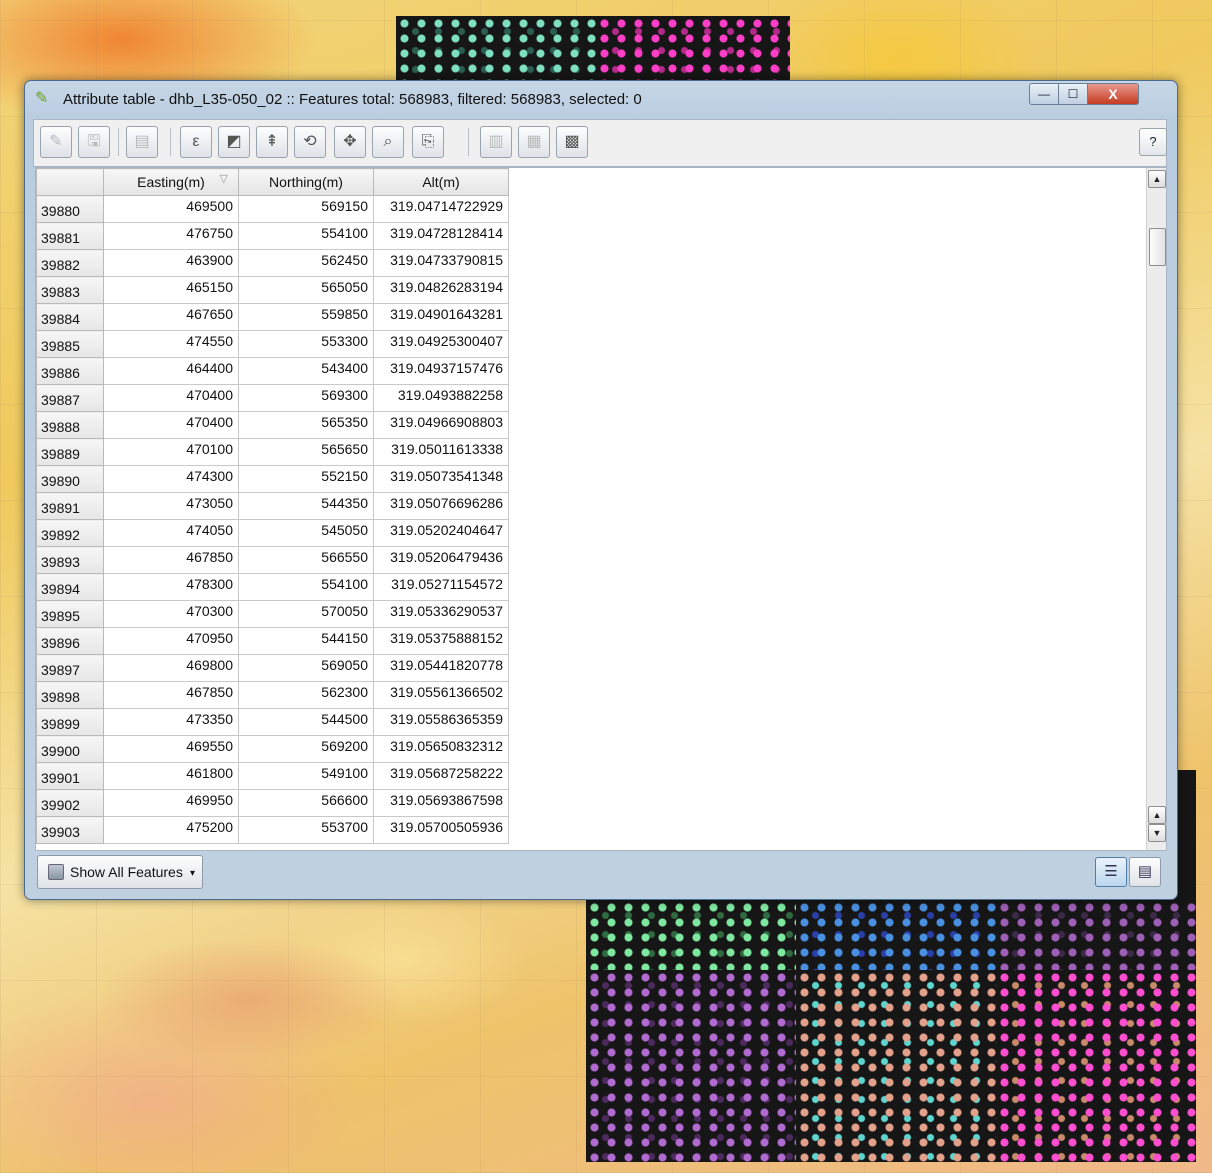  I want to click on row-header: 39902, so click(70, 803).